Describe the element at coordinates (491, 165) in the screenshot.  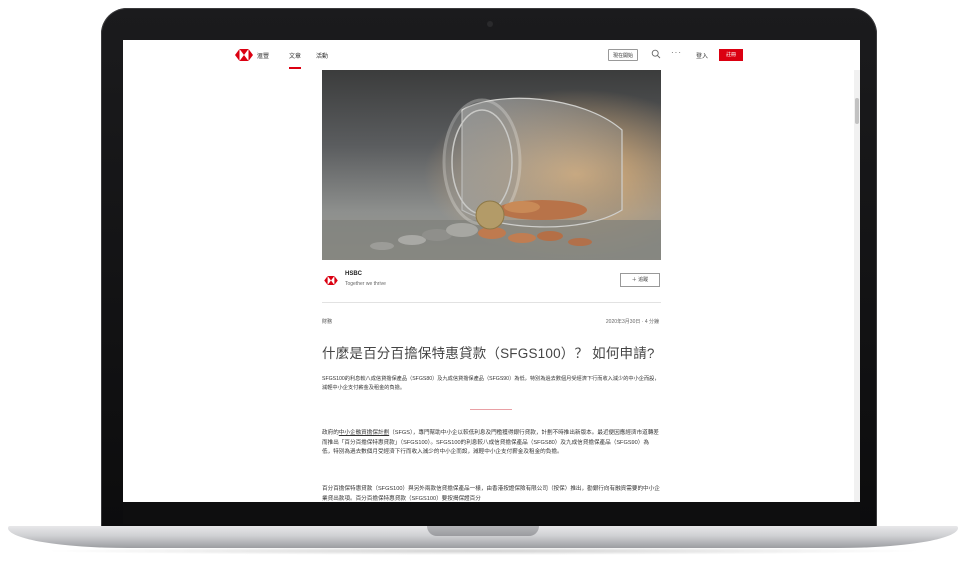
I see `hero-image` at that location.